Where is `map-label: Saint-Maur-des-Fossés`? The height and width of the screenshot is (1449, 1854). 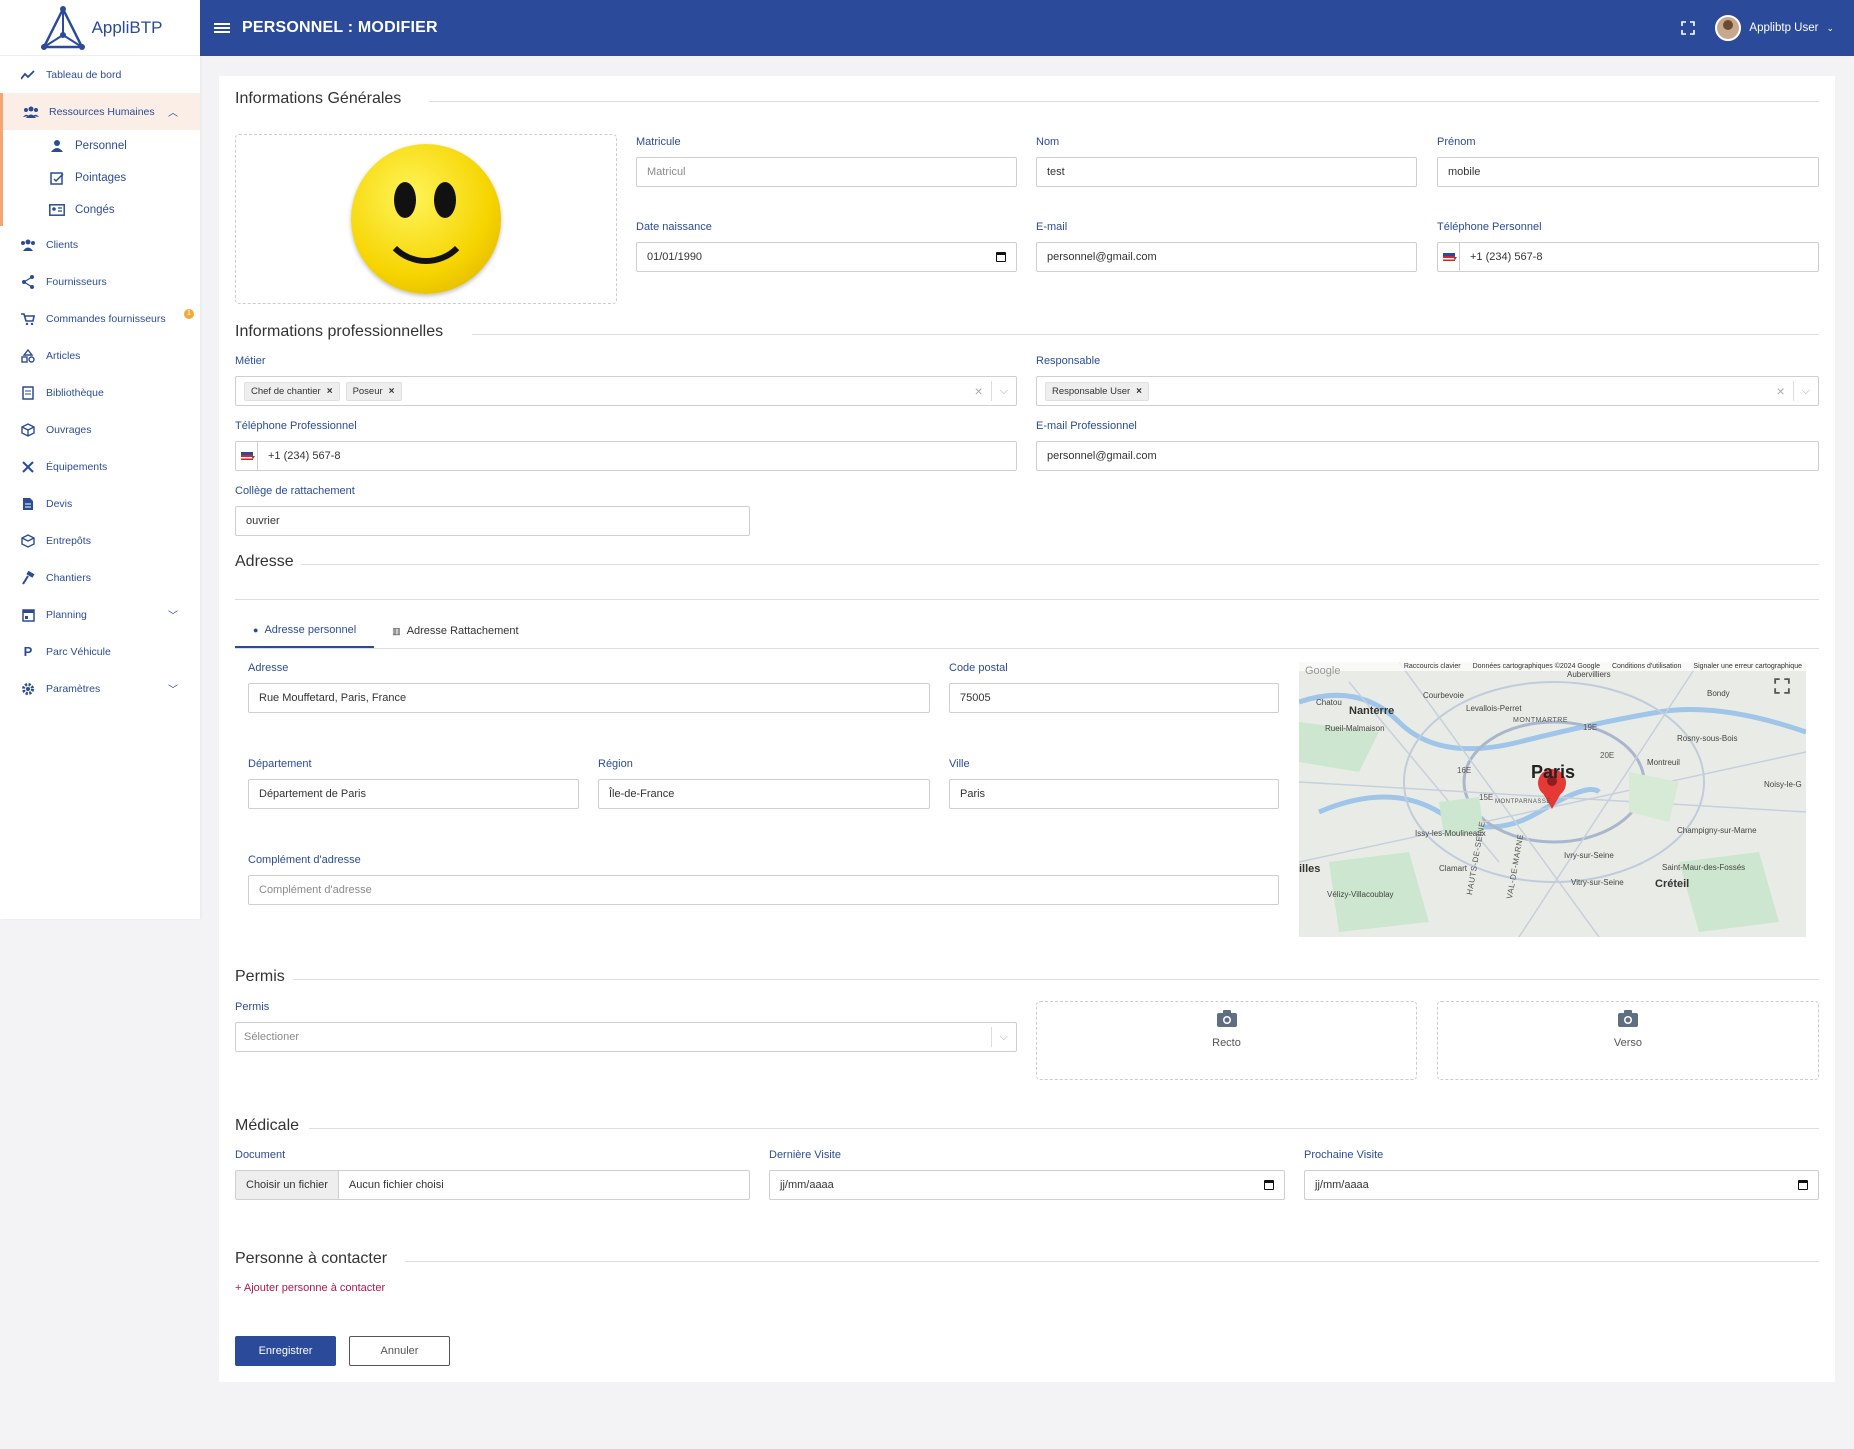 map-label: Saint-Maur-des-Fossés is located at coordinates (1704, 867).